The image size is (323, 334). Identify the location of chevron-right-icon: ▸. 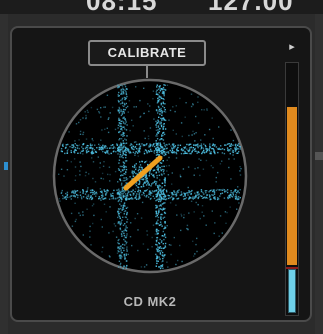
(292, 47).